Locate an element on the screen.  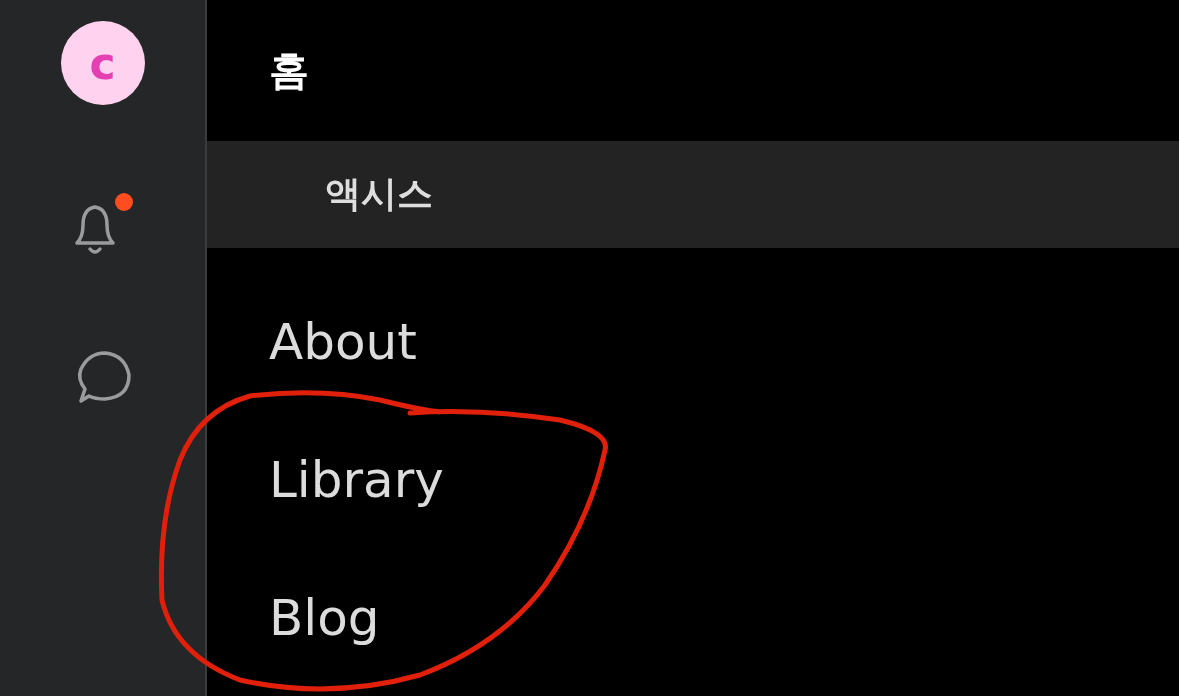
nav-link: Library is located at coordinates (356, 480).